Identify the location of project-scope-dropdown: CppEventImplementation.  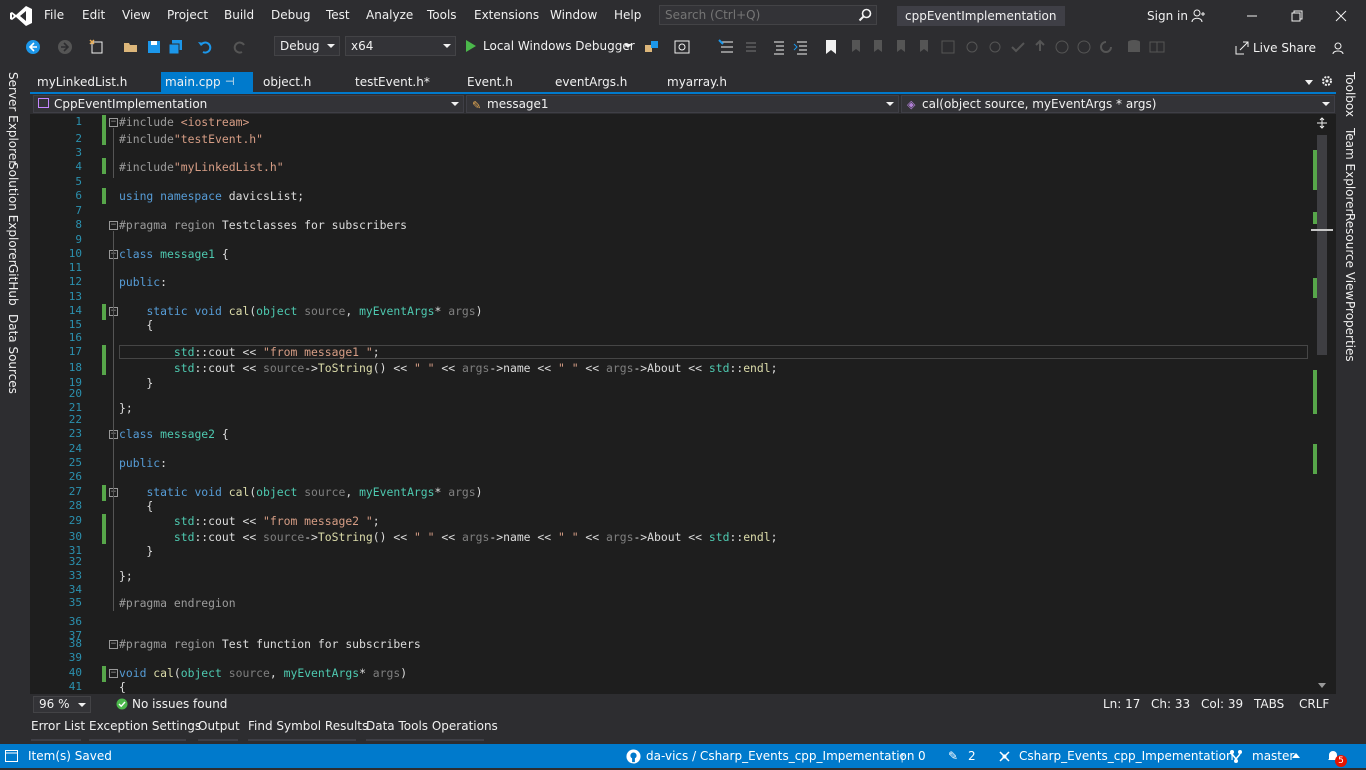
(248, 104).